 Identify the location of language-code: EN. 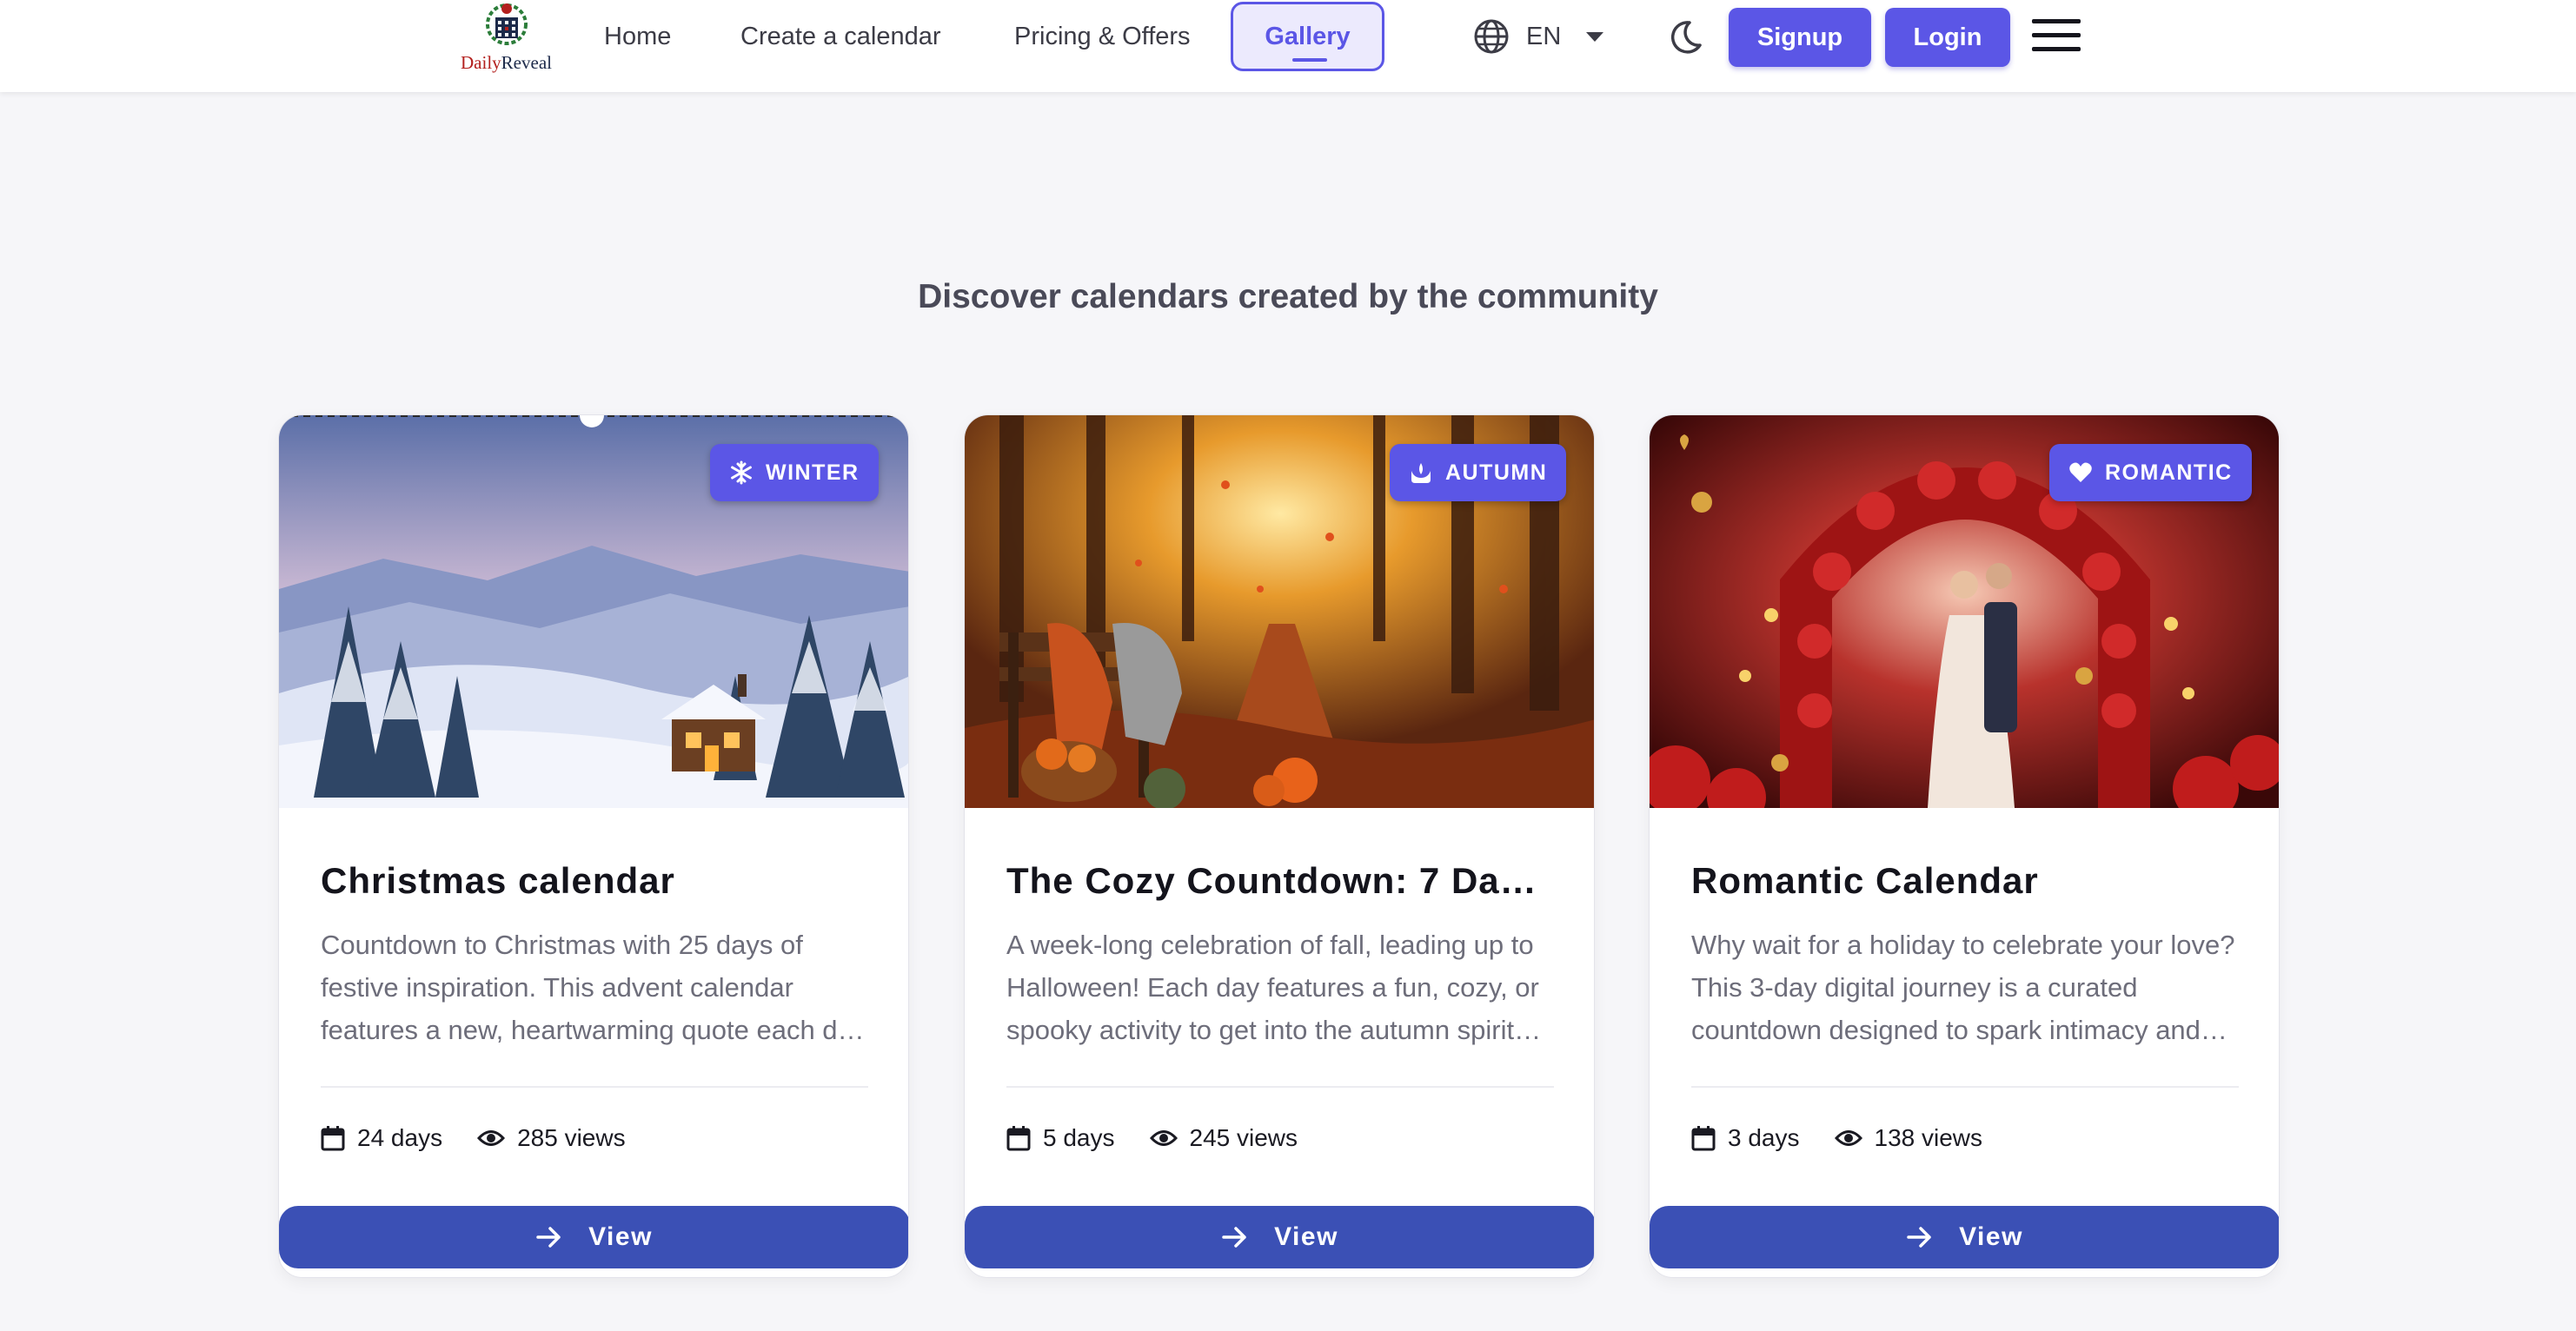
(1544, 36).